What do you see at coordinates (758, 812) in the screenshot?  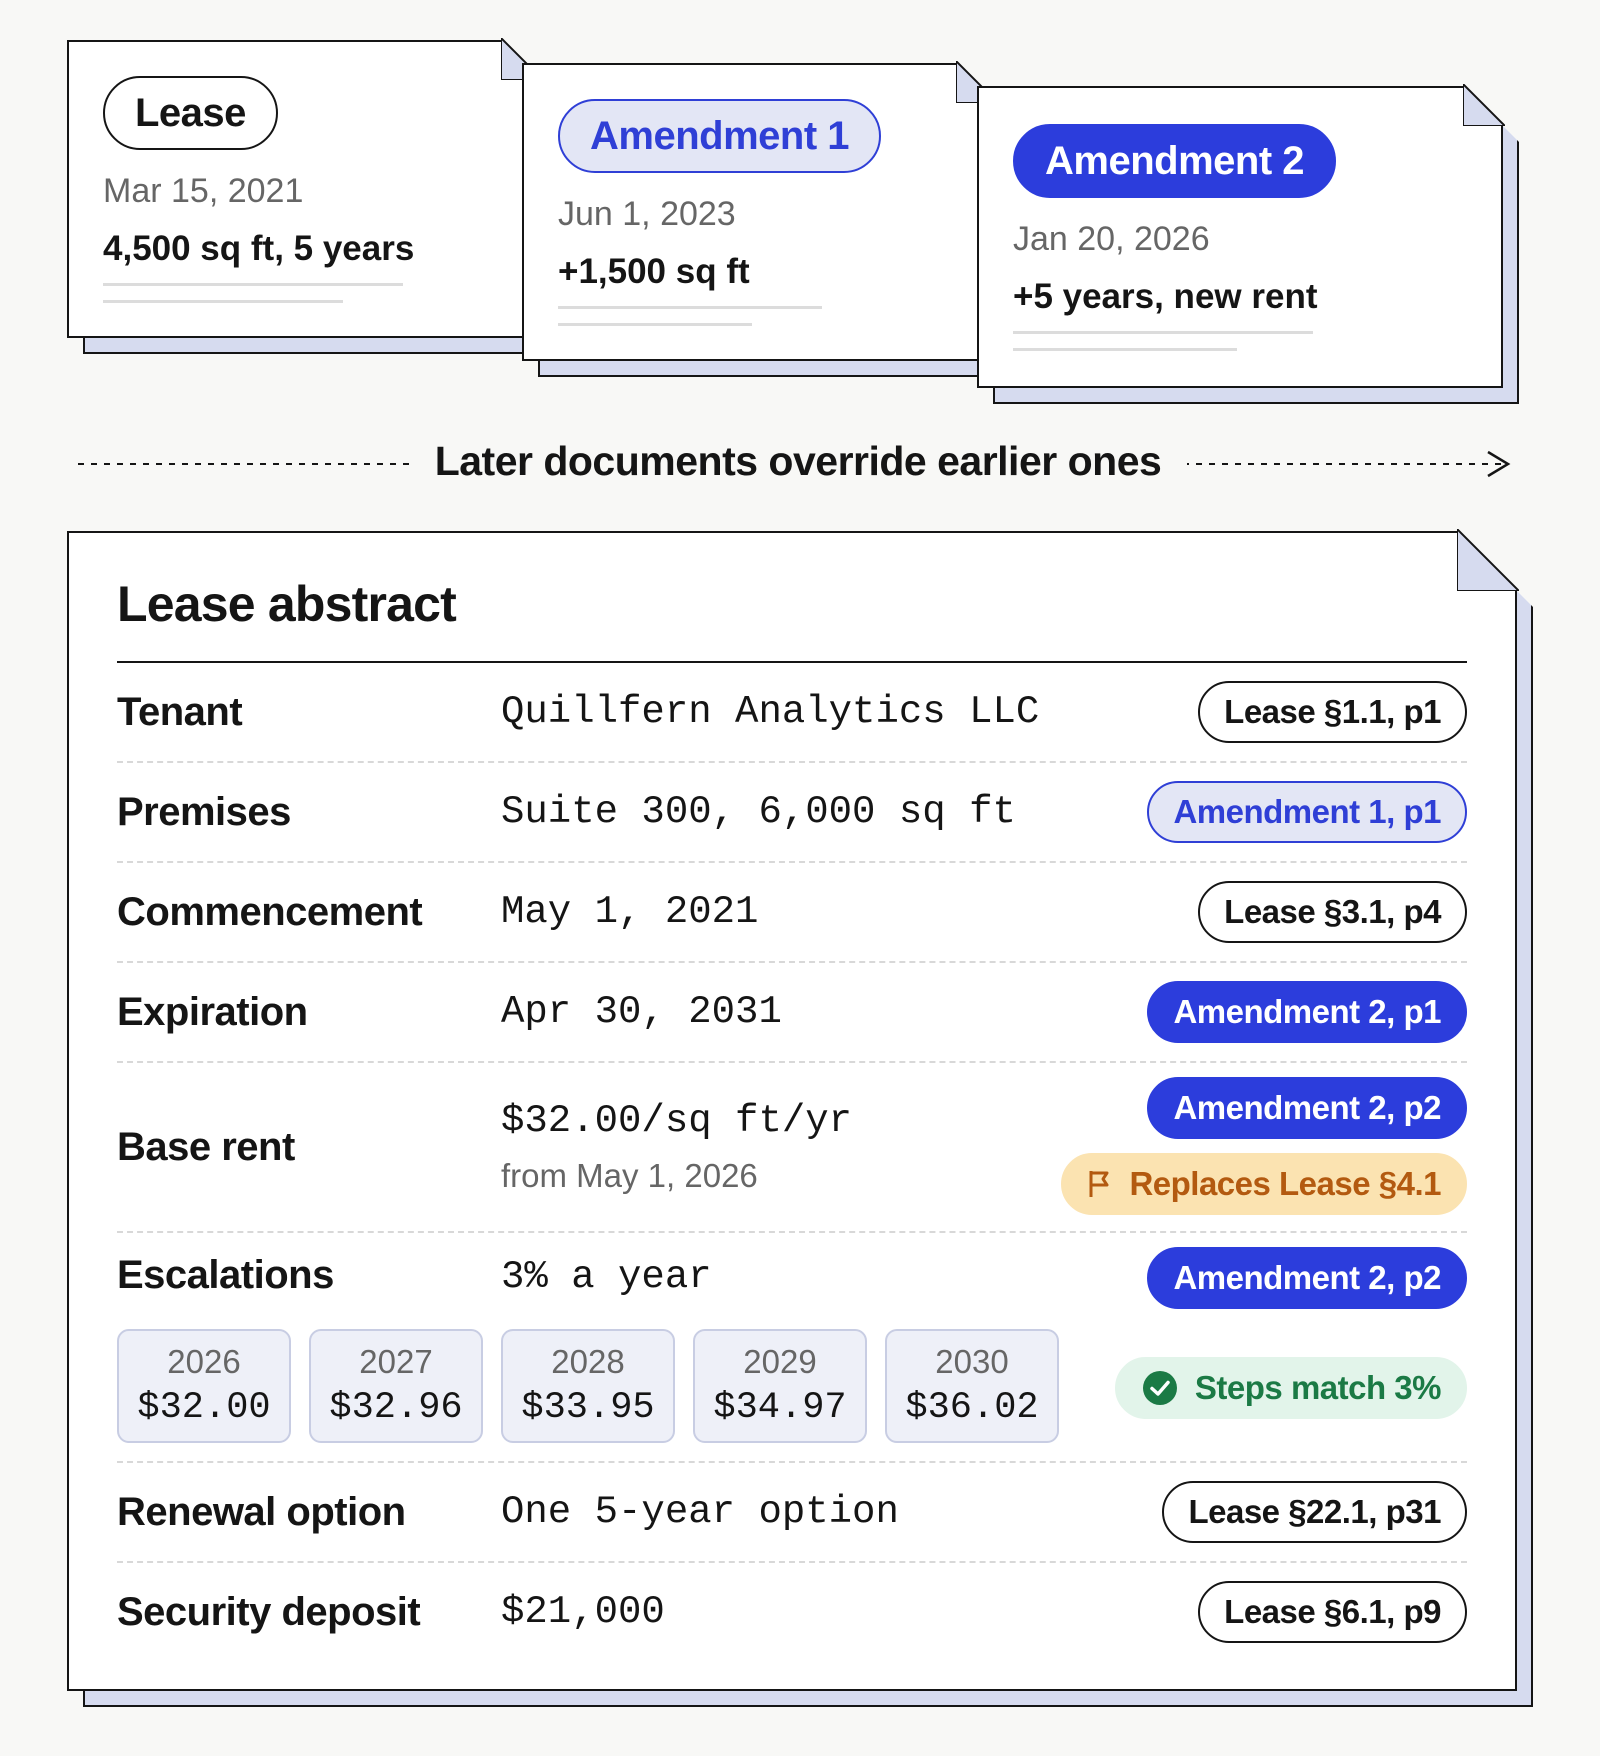 I see `row-value: Suite 300, 6,000 sq ft` at bounding box center [758, 812].